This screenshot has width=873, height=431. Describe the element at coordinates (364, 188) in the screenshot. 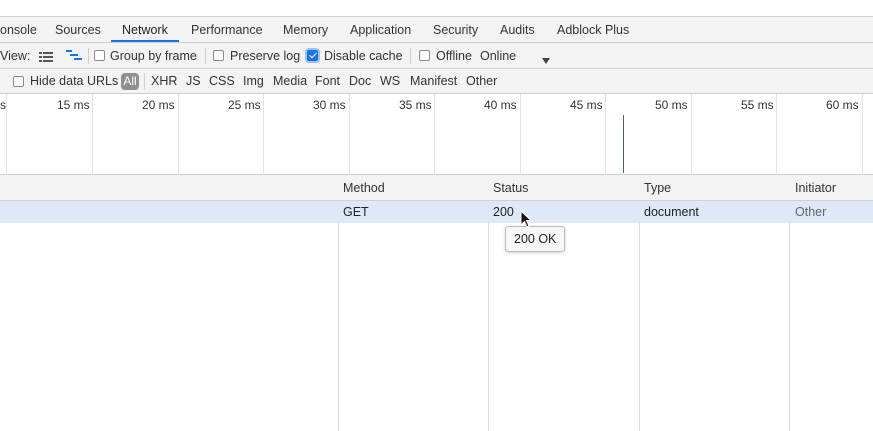

I see `column-header-method: Method` at that location.